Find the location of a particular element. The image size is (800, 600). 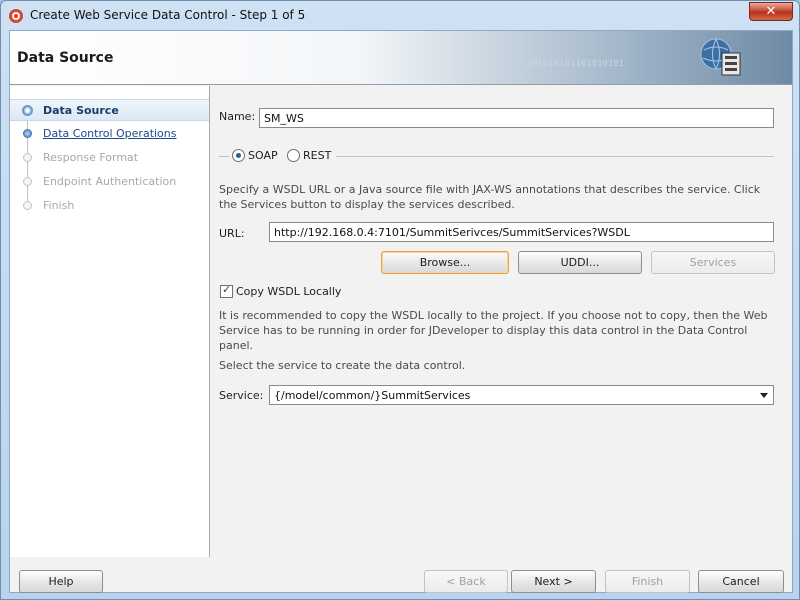

step-response-format: Response Format is located at coordinates (109, 158).